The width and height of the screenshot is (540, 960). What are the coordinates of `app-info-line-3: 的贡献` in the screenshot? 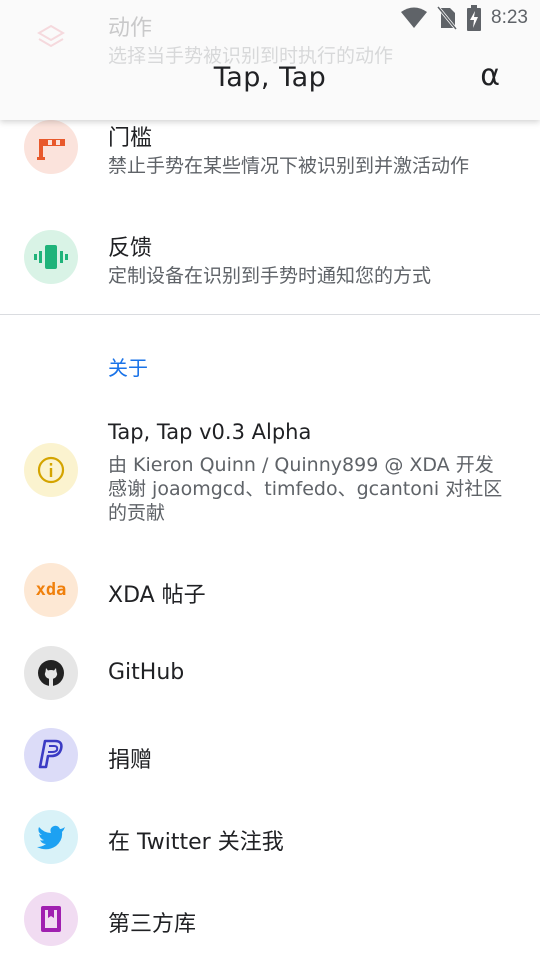 It's located at (137, 513).